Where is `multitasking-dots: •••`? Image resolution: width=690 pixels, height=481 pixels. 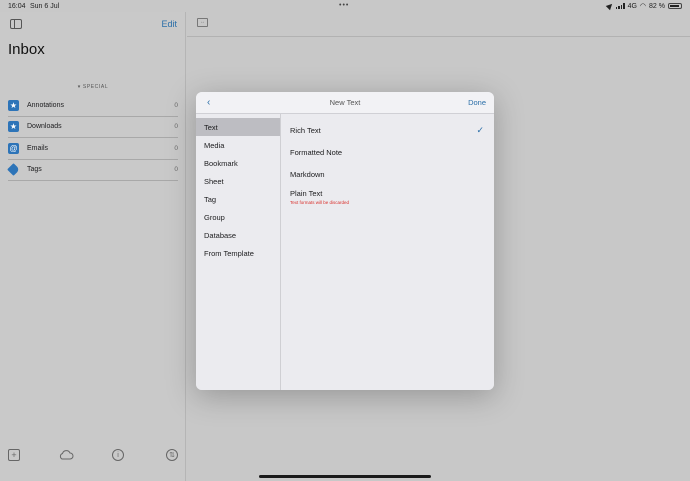
multitasking-dots: ••• is located at coordinates (344, 5).